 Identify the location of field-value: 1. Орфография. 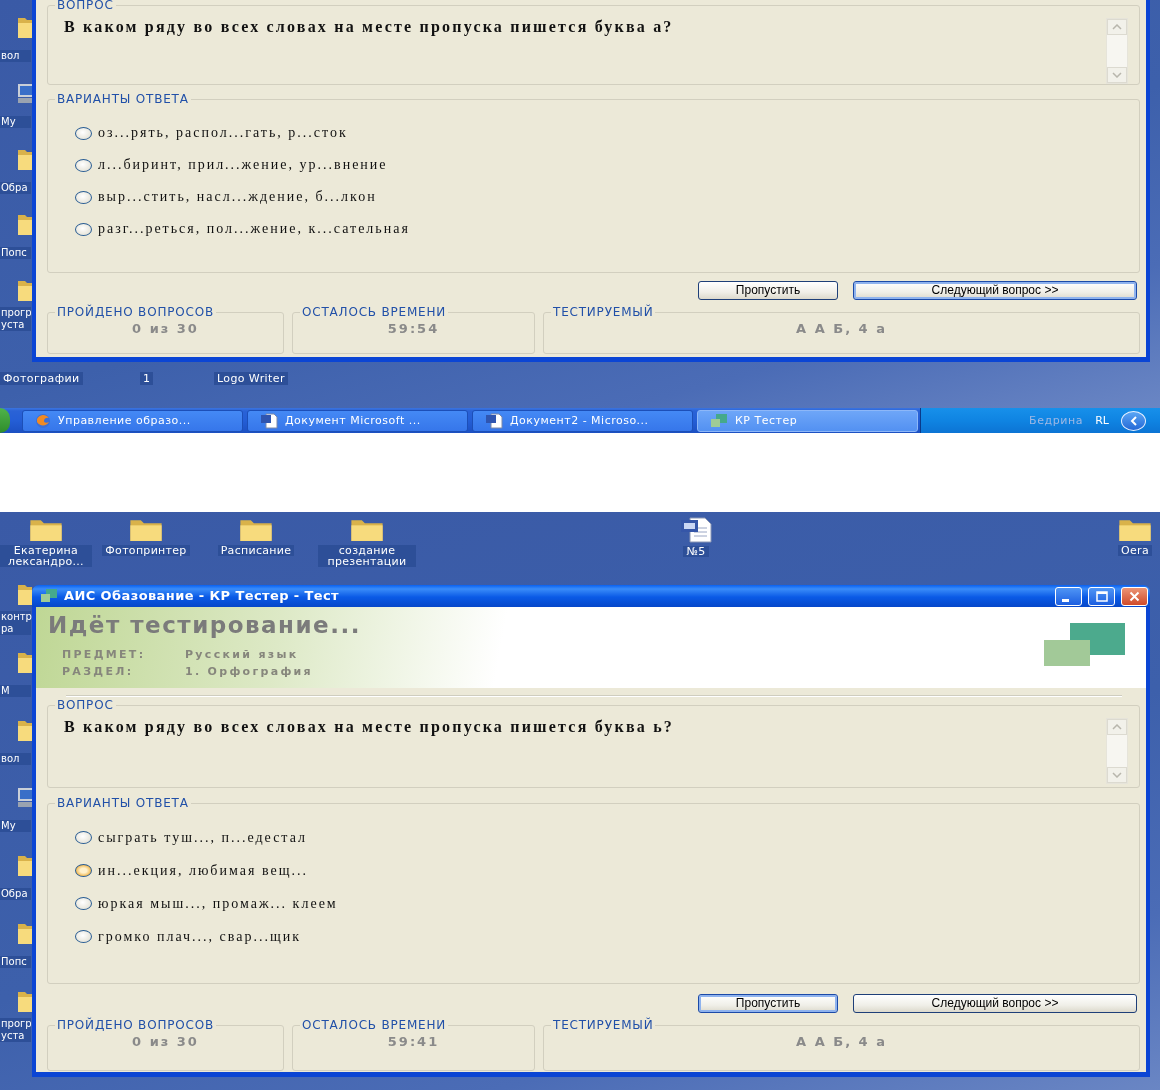
(249, 672).